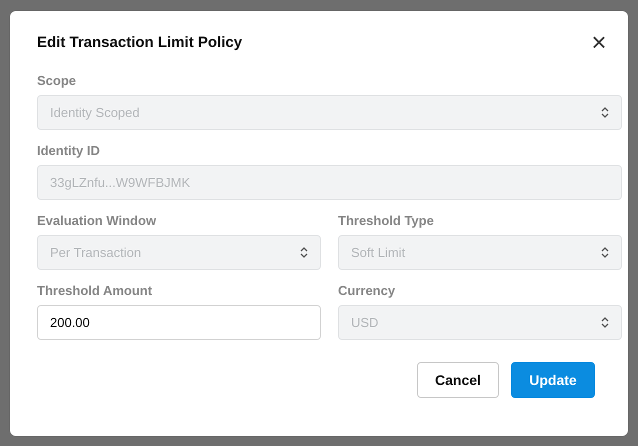 The width and height of the screenshot is (638, 446). I want to click on field-label: Evaluation Window, so click(97, 220).